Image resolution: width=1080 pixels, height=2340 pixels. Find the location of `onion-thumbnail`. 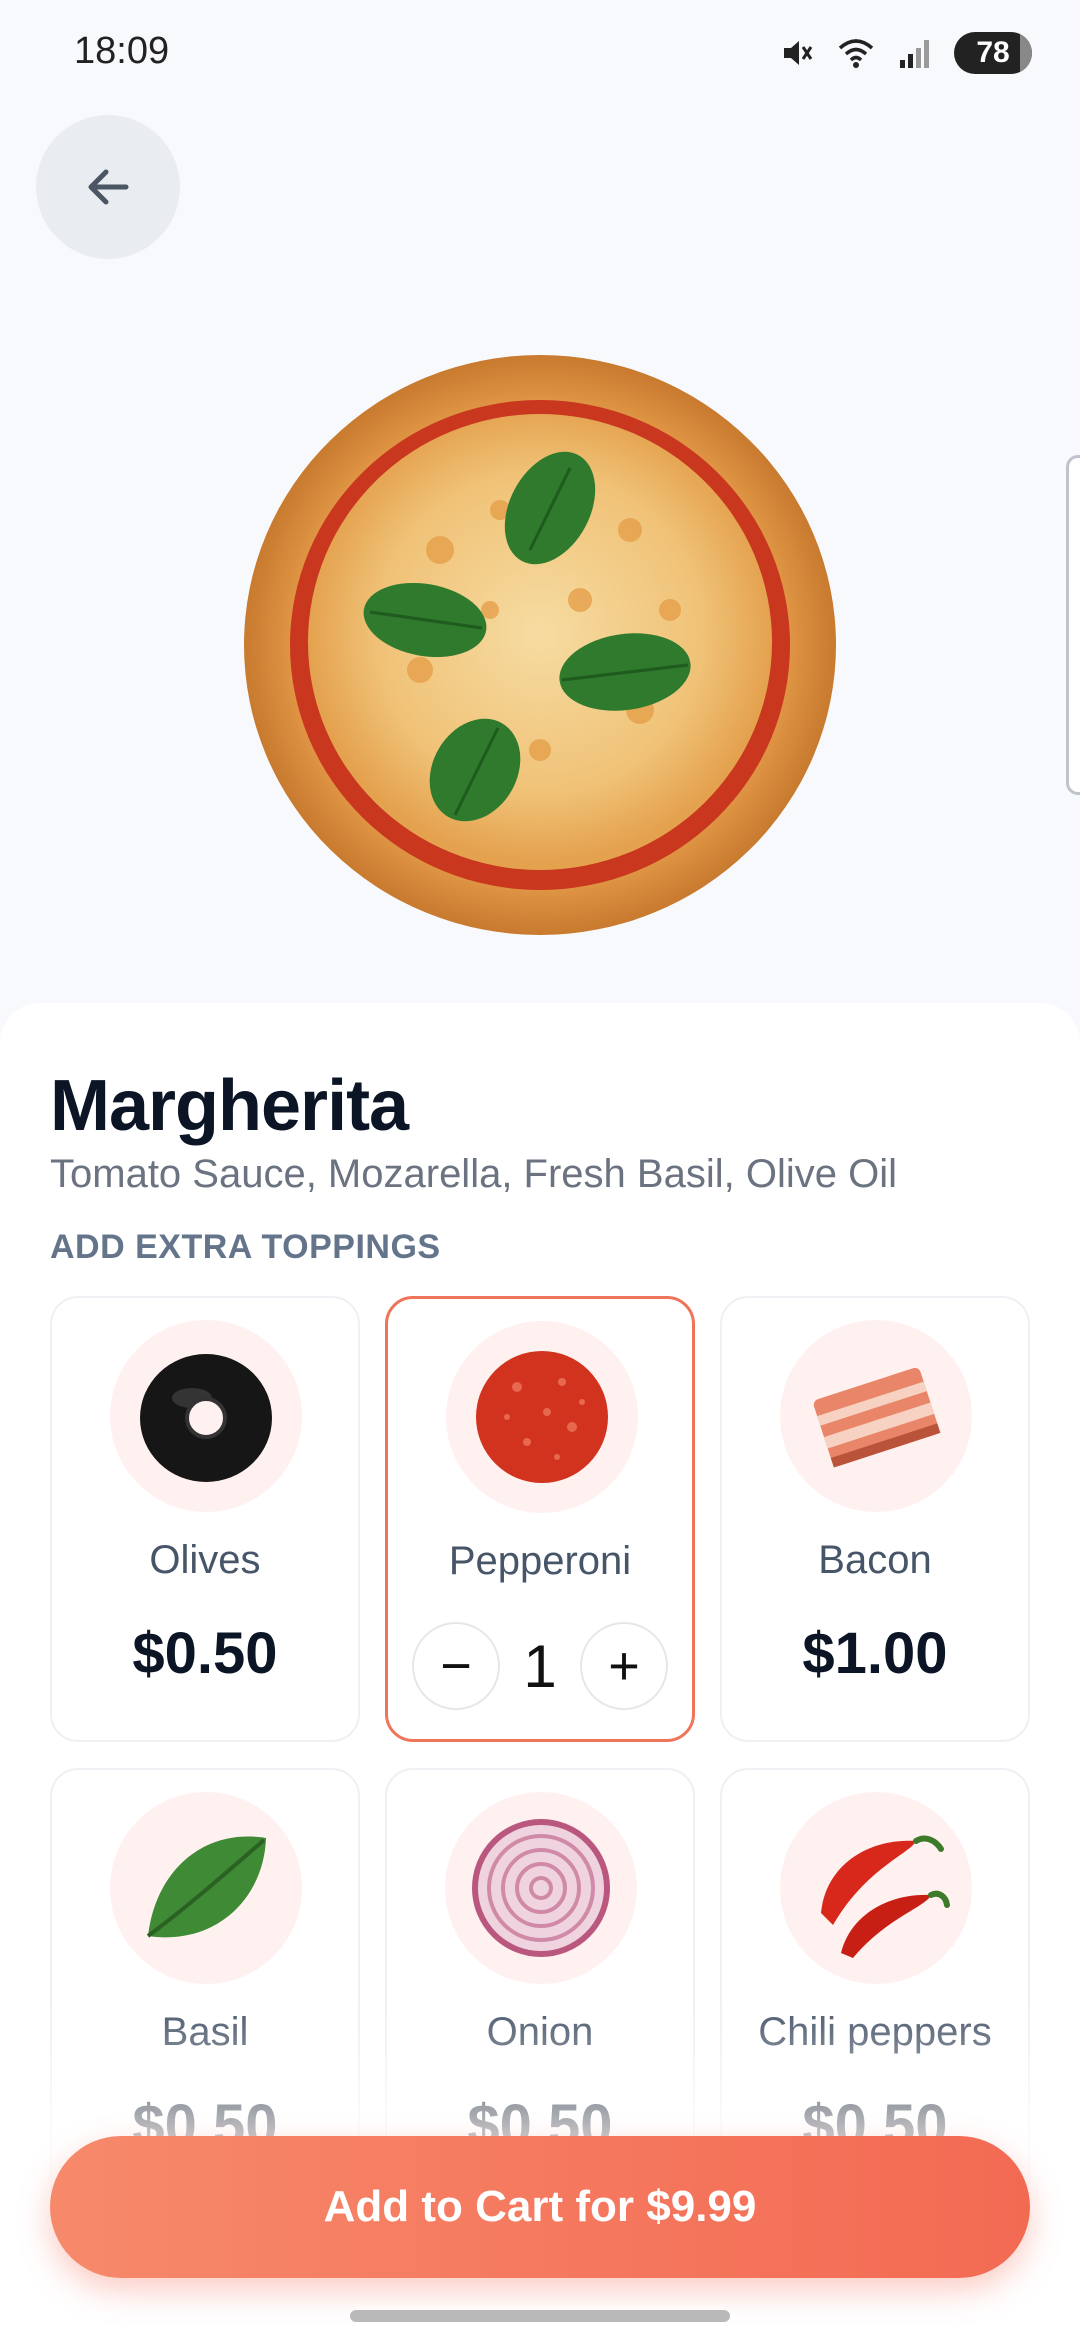

onion-thumbnail is located at coordinates (541, 1888).